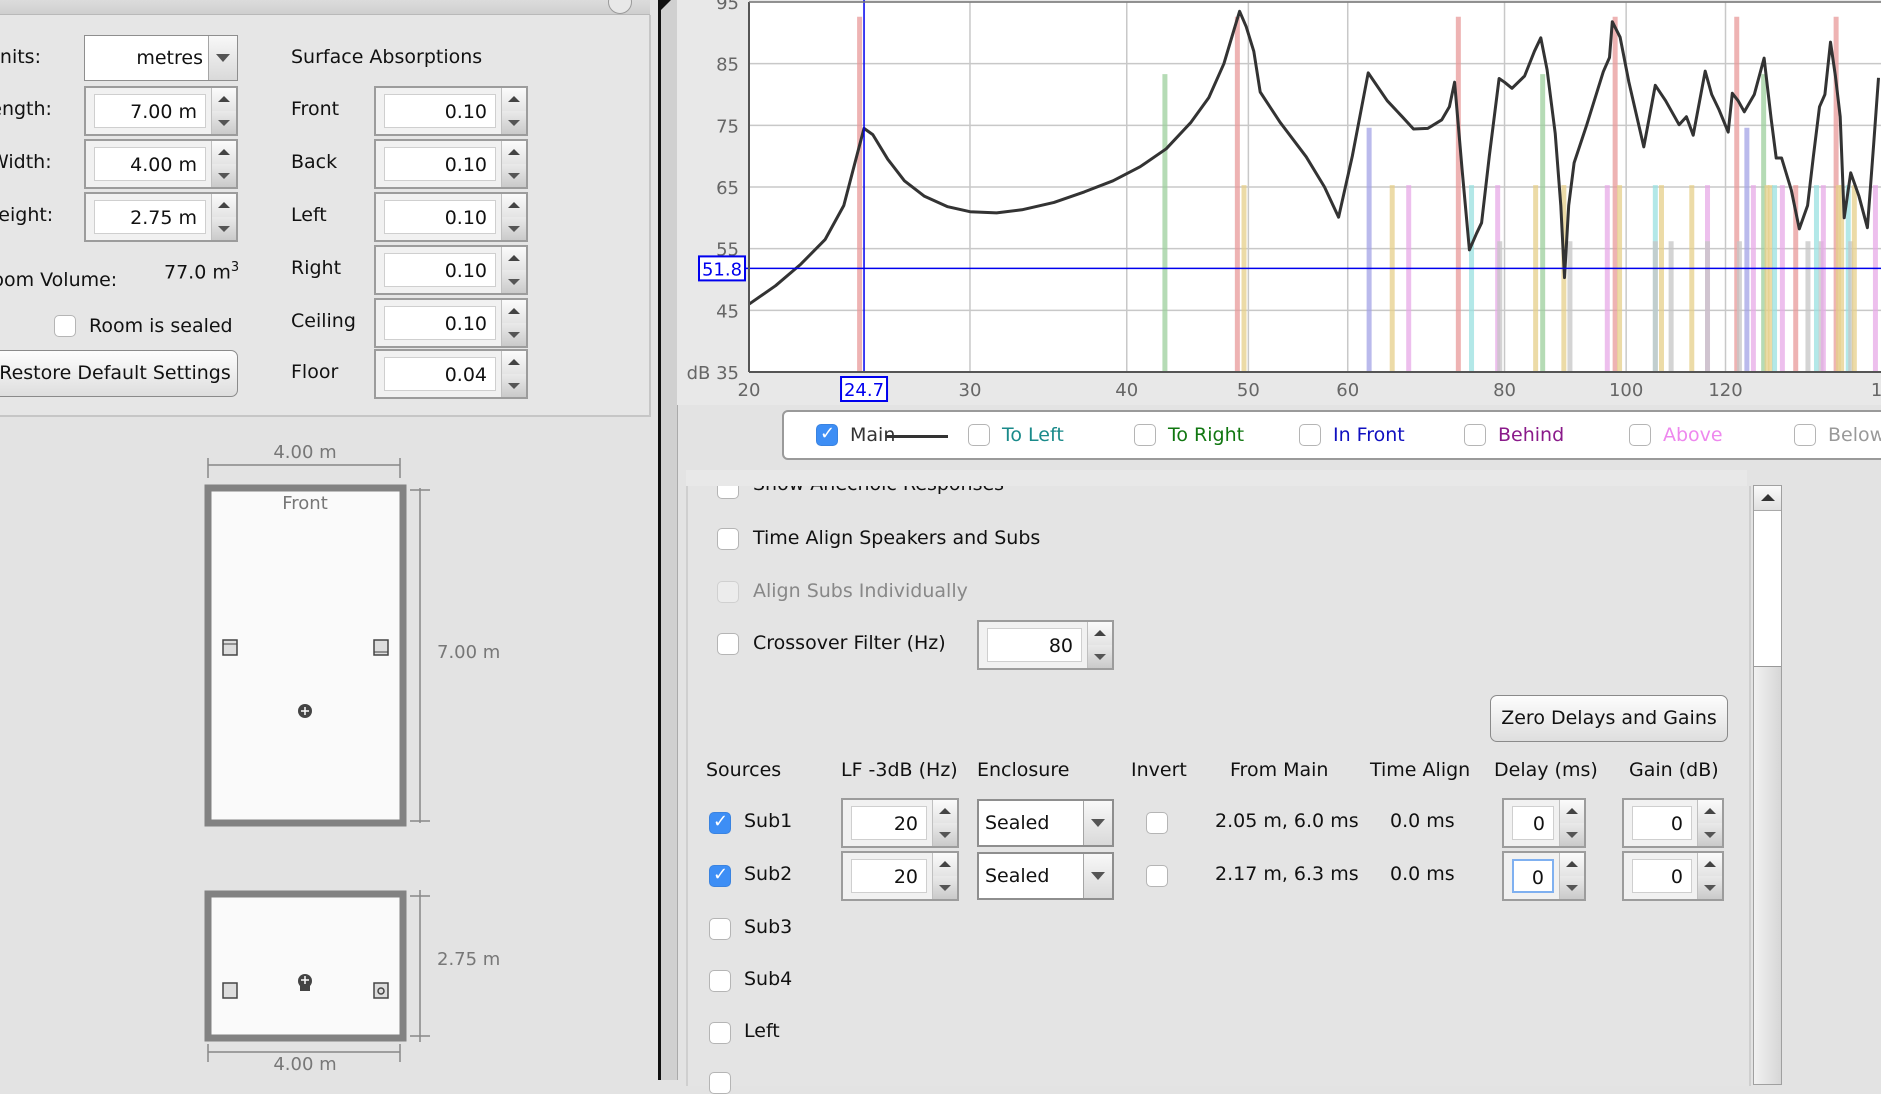 The height and width of the screenshot is (1094, 1881). Describe the element at coordinates (230, 990) in the screenshot. I see `side-sub1-speaker-icon` at that location.